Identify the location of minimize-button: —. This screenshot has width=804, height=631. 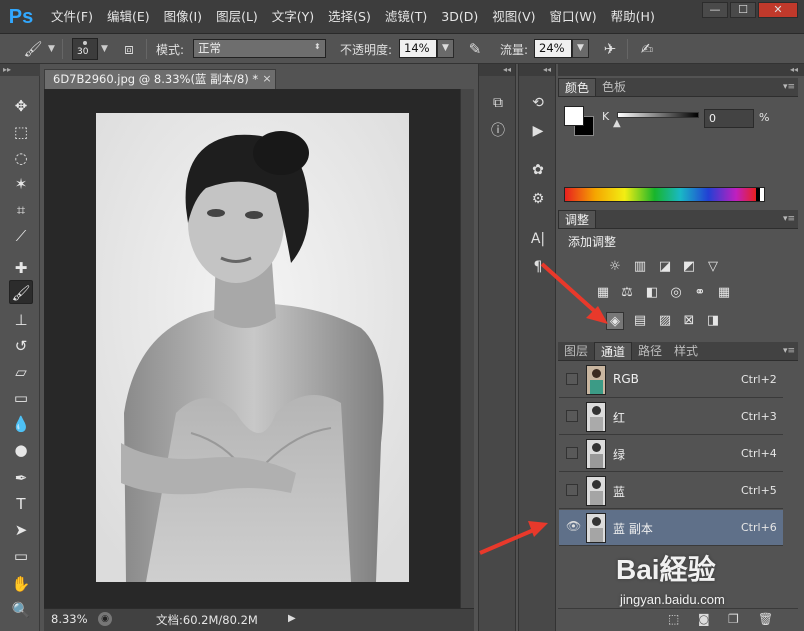
(715, 10).